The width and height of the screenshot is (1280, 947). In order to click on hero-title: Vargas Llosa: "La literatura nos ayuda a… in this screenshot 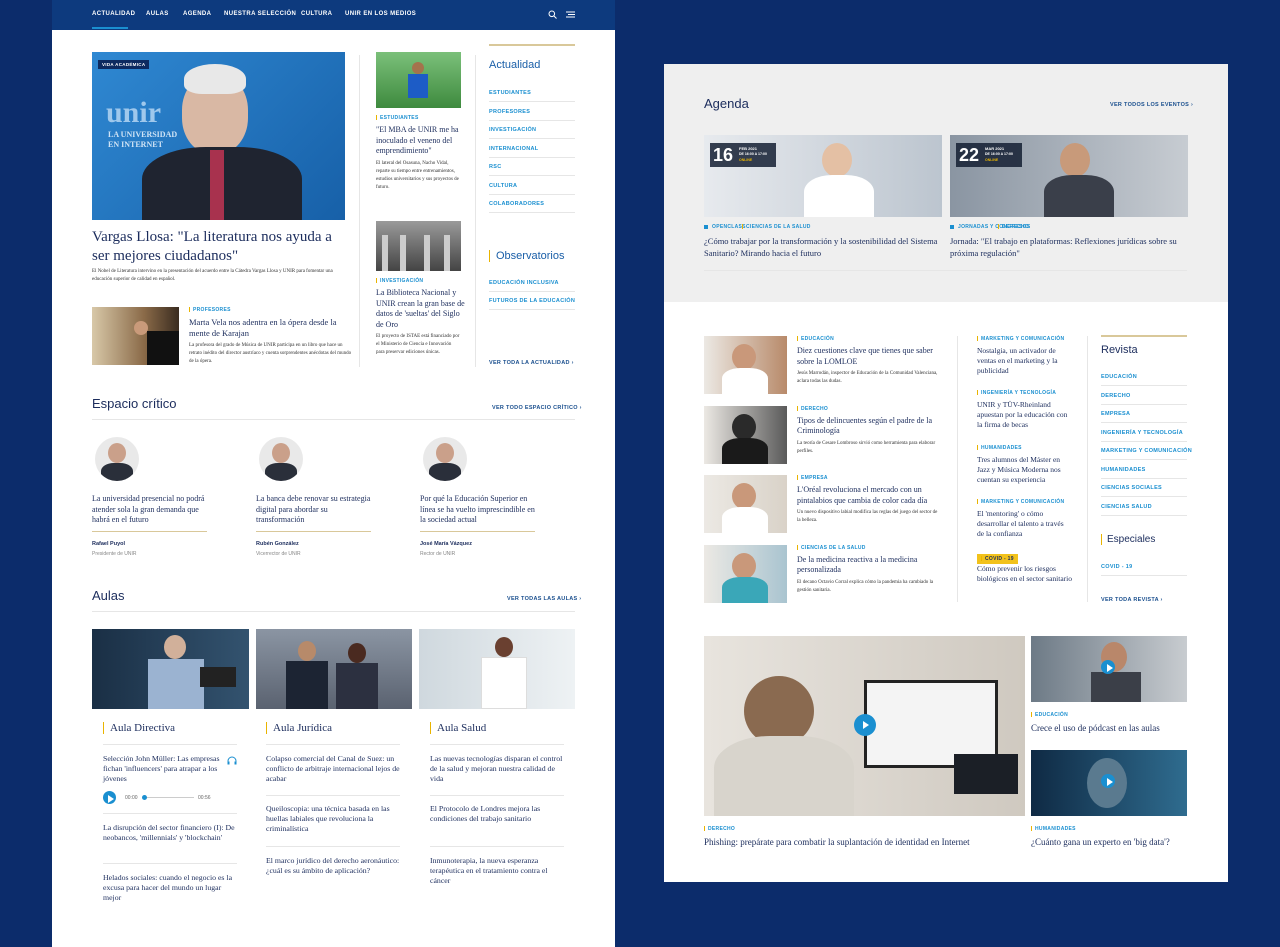, I will do `click(221, 247)`.